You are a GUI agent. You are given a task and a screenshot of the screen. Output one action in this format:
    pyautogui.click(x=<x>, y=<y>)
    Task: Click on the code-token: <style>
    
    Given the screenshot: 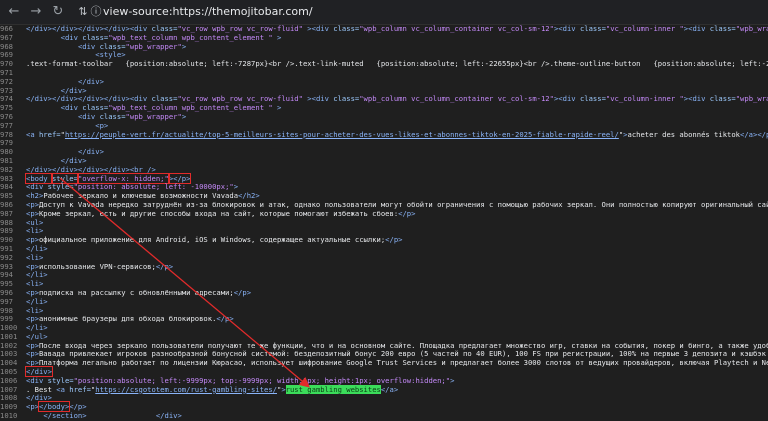 What is the action you would take?
    pyautogui.click(x=110, y=55)
    